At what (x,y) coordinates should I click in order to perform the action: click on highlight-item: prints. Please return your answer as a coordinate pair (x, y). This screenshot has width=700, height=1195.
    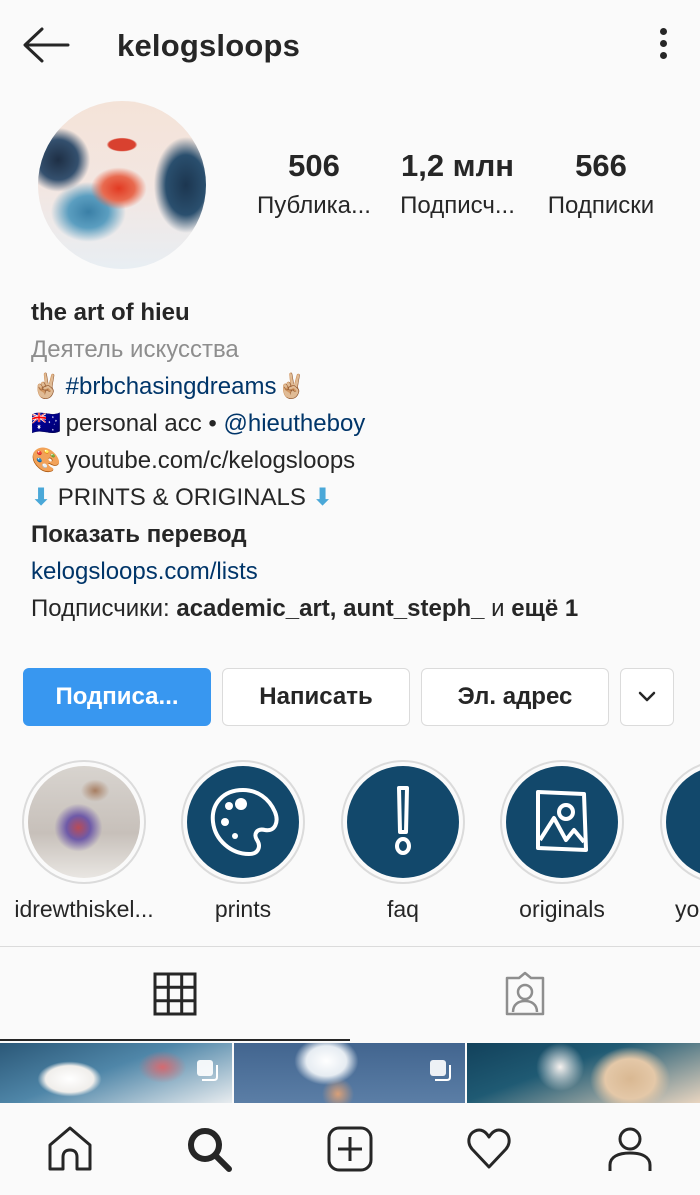
    Looking at the image, I should click on (243, 841).